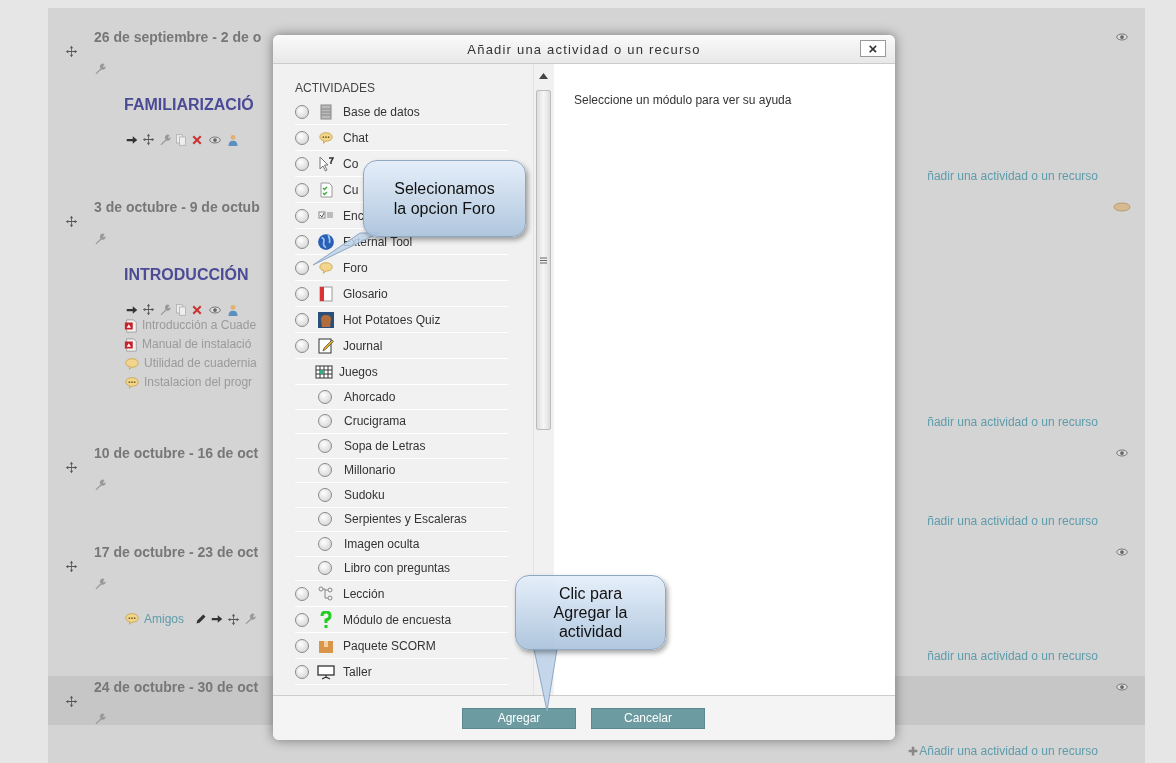 The width and height of the screenshot is (1176, 763). Describe the element at coordinates (382, 543) in the screenshot. I see `option-label: Imagen oculta` at that location.